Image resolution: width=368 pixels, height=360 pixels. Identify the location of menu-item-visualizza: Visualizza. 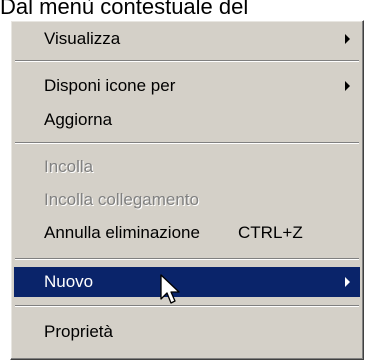
(187, 39).